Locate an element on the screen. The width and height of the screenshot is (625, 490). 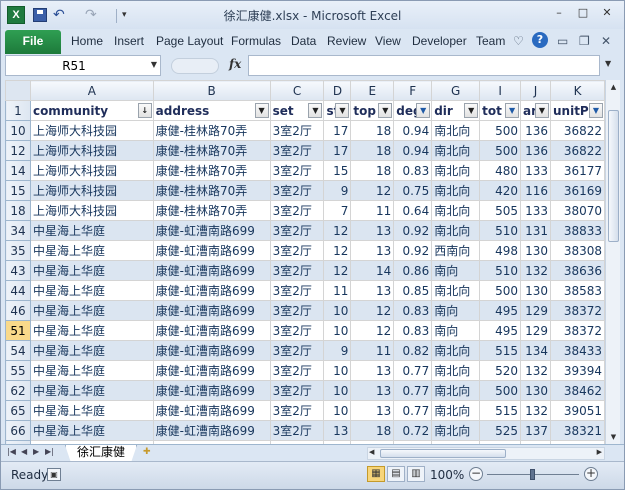
tab-home: Home is located at coordinates (87, 41).